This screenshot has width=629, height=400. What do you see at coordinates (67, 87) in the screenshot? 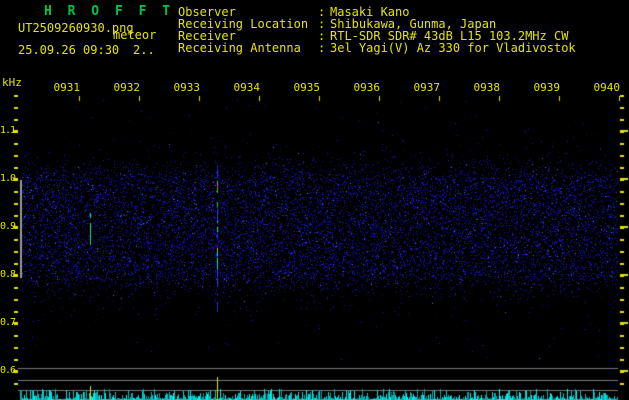
I see `x-tick-label: 0931` at bounding box center [67, 87].